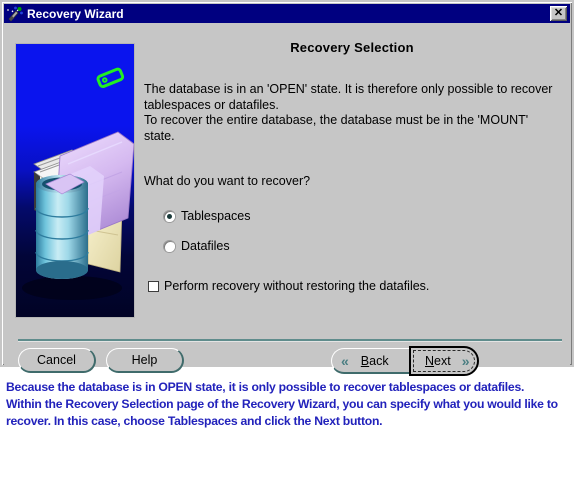 The height and width of the screenshot is (500, 574). Describe the element at coordinates (465, 361) in the screenshot. I see `next-chevron-icon: »` at that location.